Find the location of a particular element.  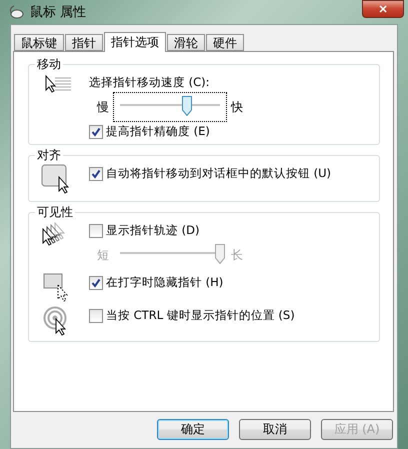

dialog-button: 取消 is located at coordinates (275, 429).